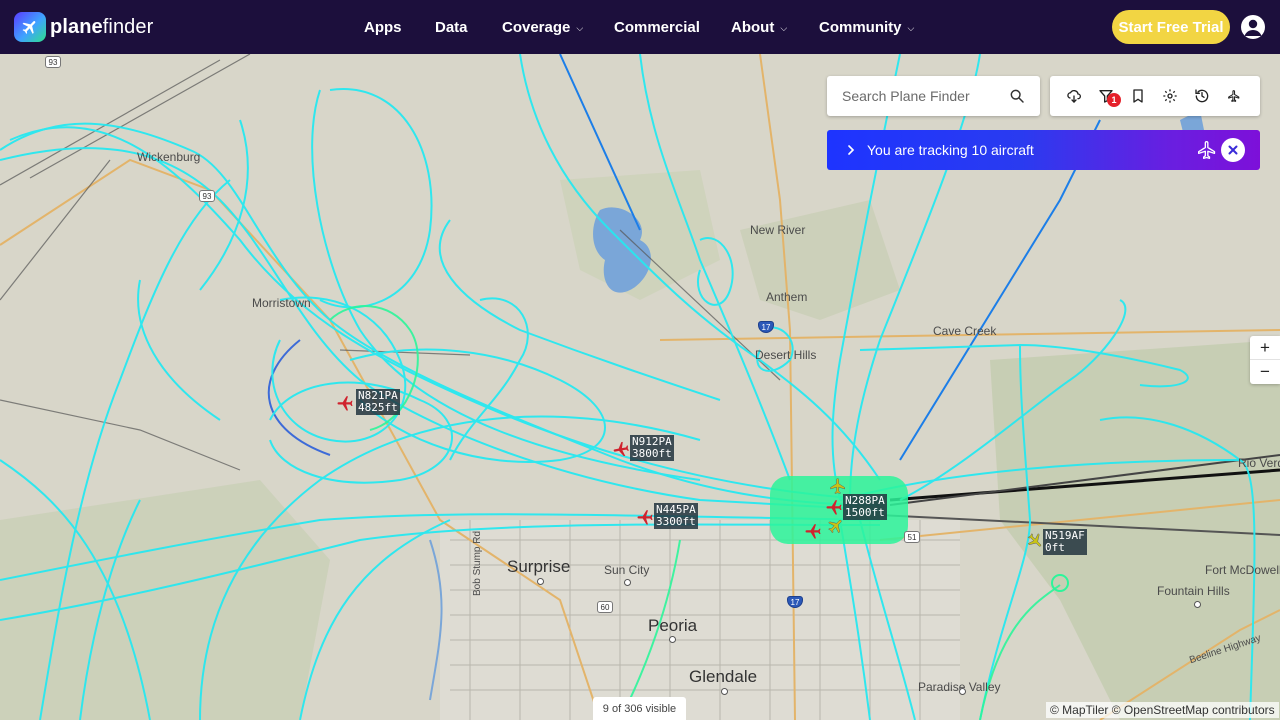 Image resolution: width=1280 pixels, height=720 pixels. What do you see at coordinates (1193, 591) in the screenshot?
I see `place-fountain-hills: Fountain Hills` at bounding box center [1193, 591].